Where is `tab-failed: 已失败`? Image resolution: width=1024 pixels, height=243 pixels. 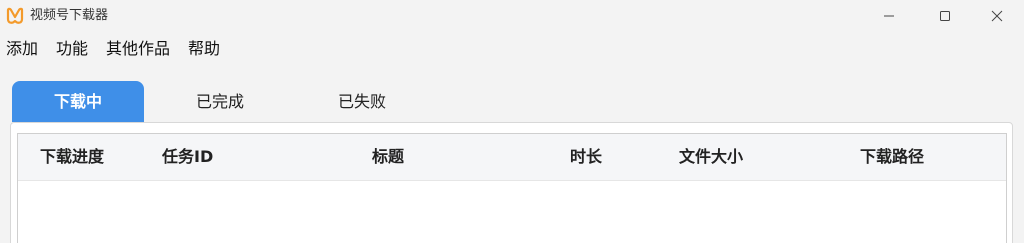 tab-failed: 已失败 is located at coordinates (362, 101).